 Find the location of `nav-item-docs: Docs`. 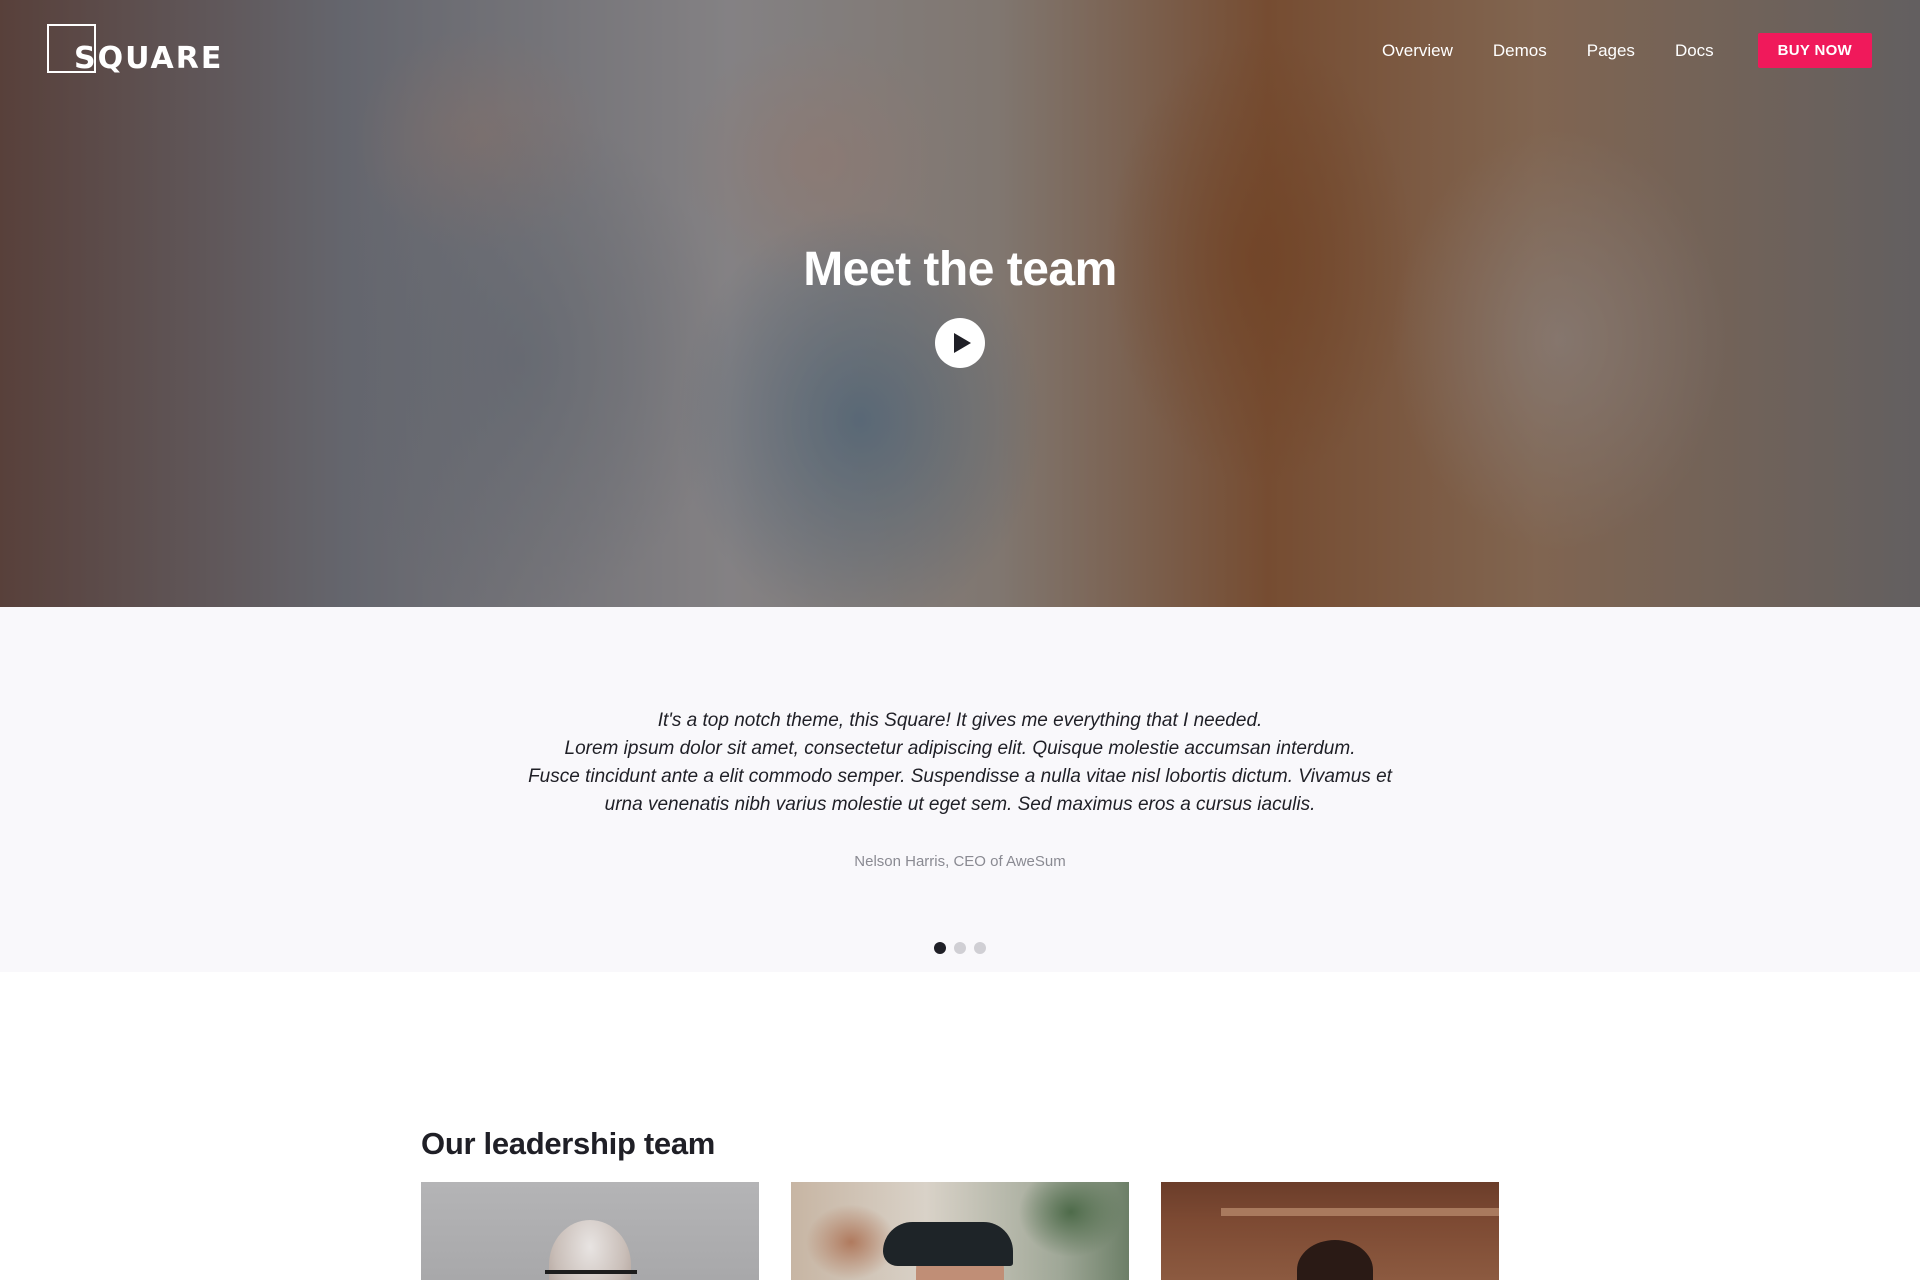

nav-item-docs: Docs is located at coordinates (1694, 51).